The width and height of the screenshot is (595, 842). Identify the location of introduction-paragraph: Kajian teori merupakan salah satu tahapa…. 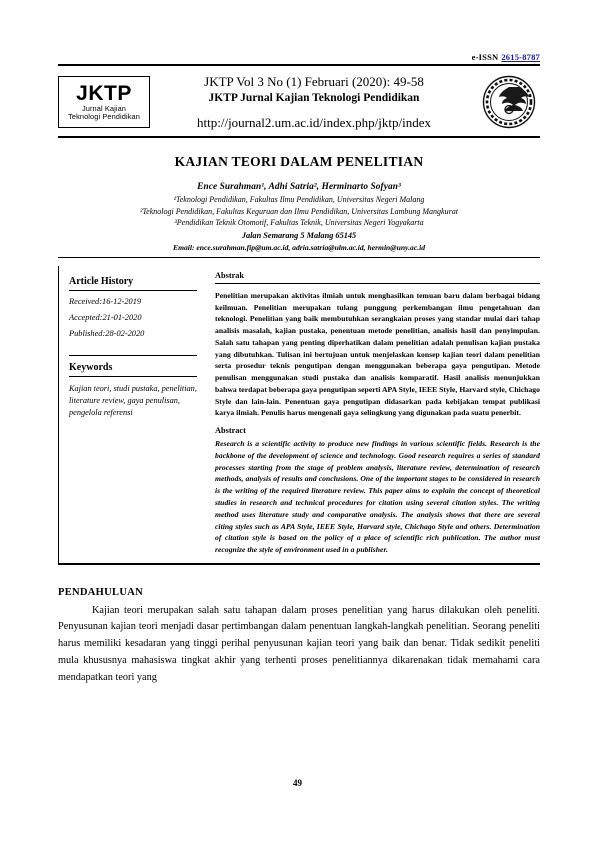
(299, 643).